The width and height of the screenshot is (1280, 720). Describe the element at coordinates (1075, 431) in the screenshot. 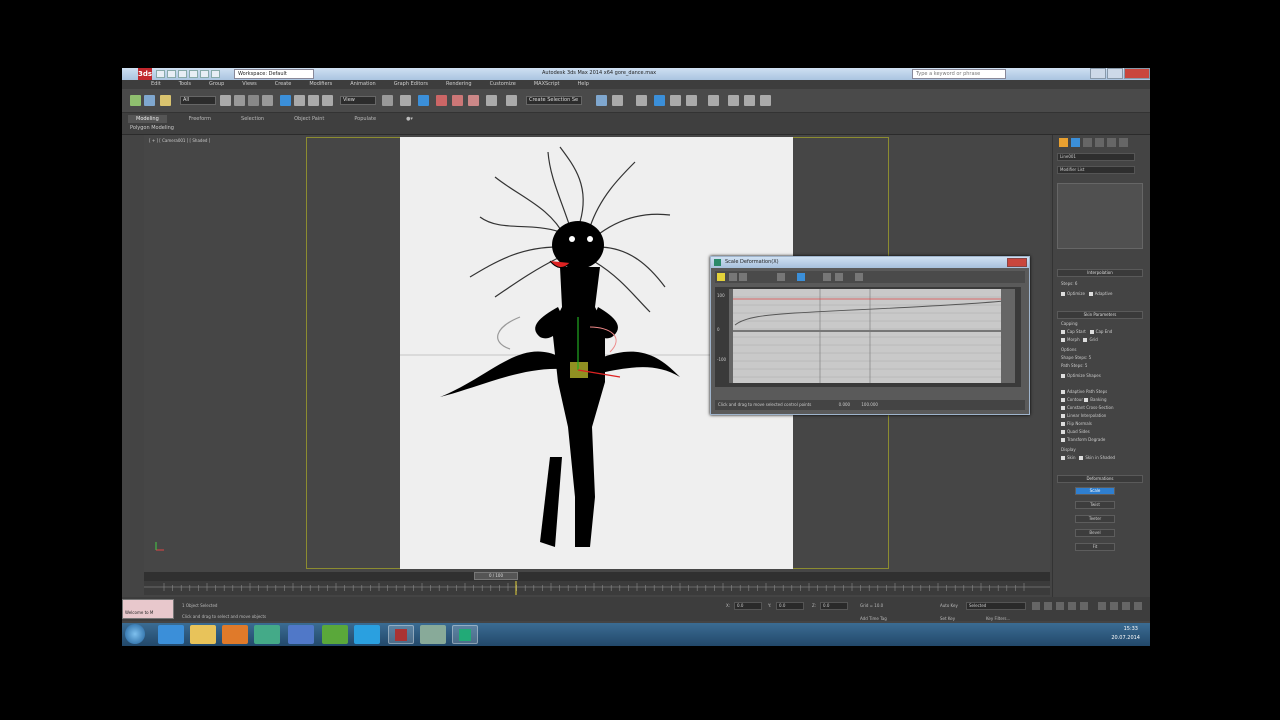

I see `option-quad-sides: Quad Sides` at that location.